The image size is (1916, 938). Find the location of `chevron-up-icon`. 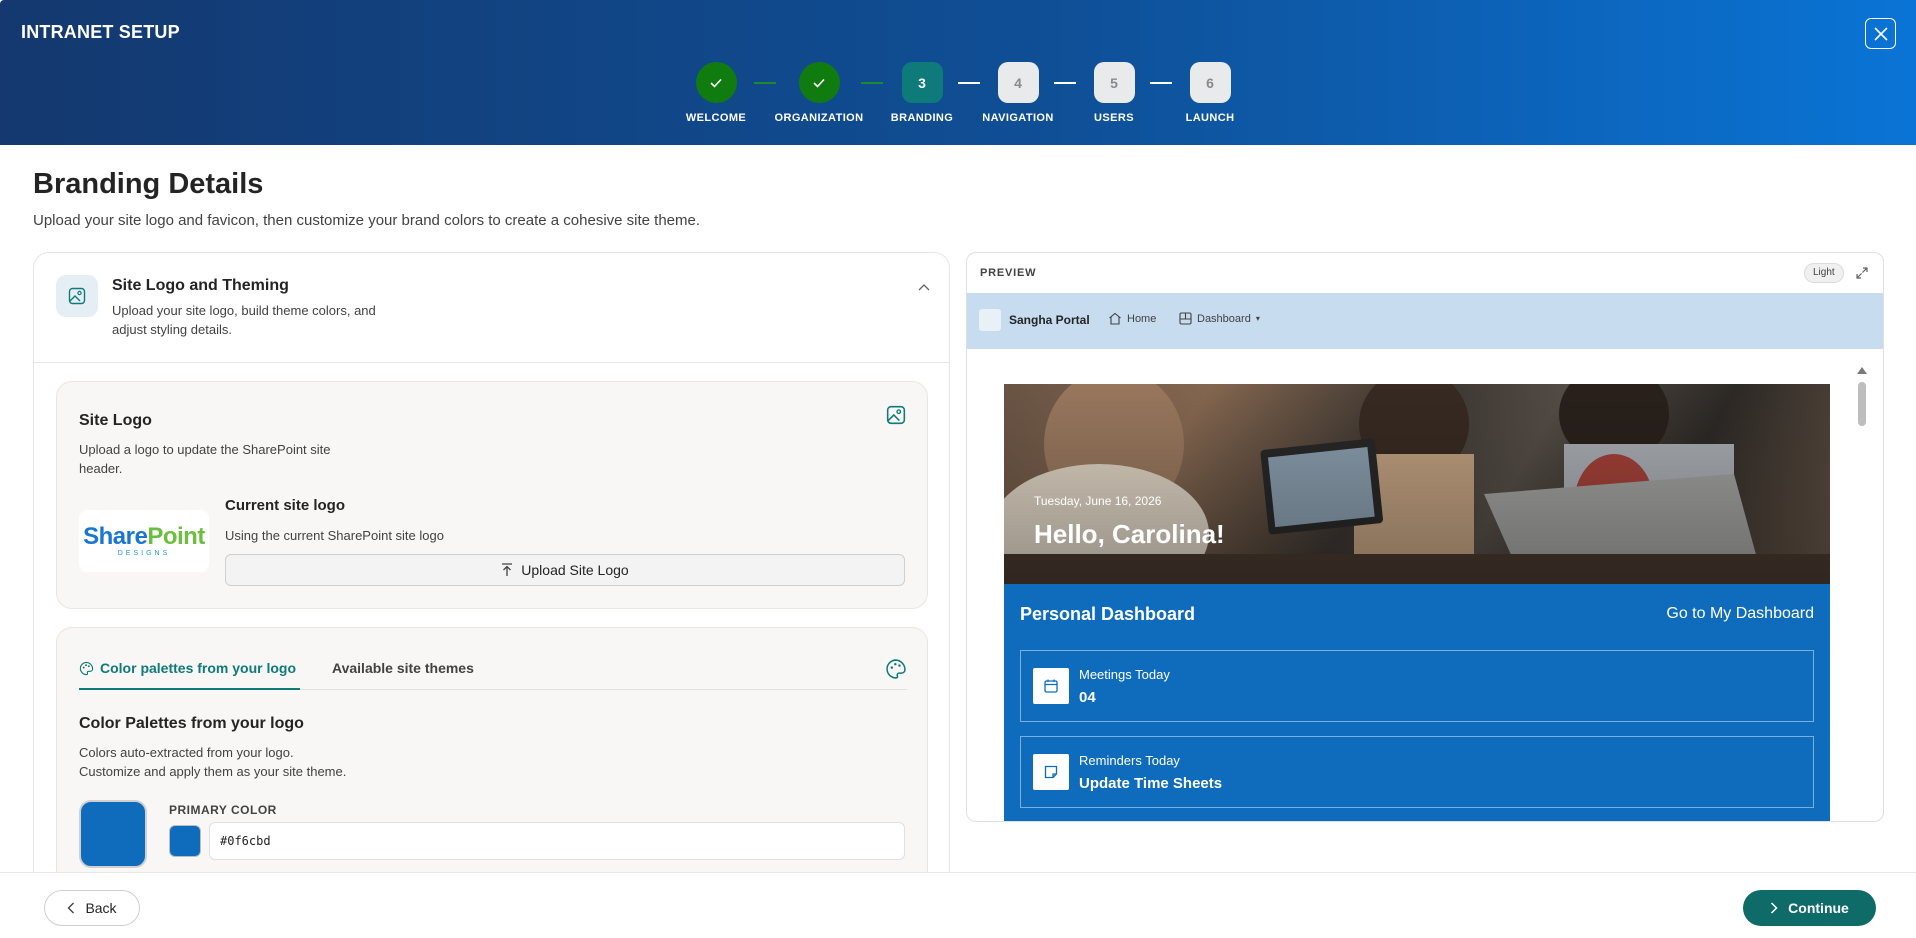

chevron-up-icon is located at coordinates (924, 287).